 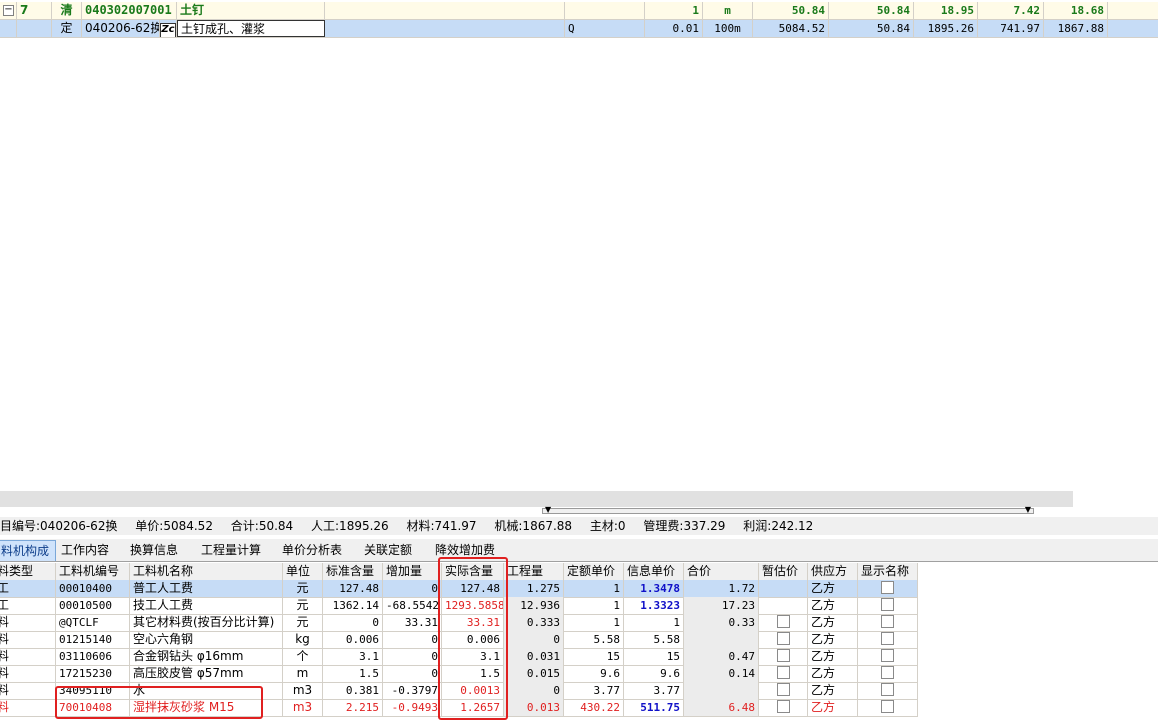 I want to click on col-total-header: 合价, so click(x=721, y=571).